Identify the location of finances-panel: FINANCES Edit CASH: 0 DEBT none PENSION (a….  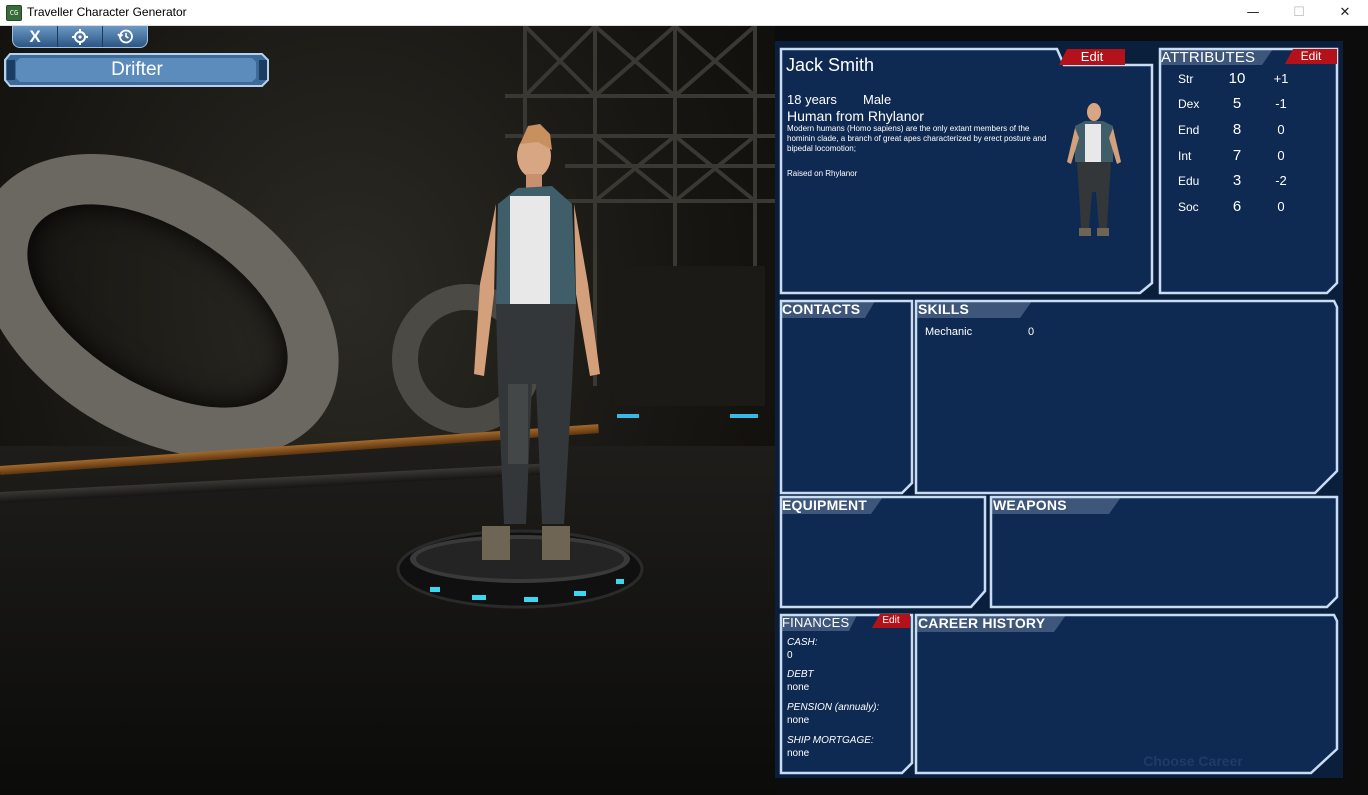
(846, 694).